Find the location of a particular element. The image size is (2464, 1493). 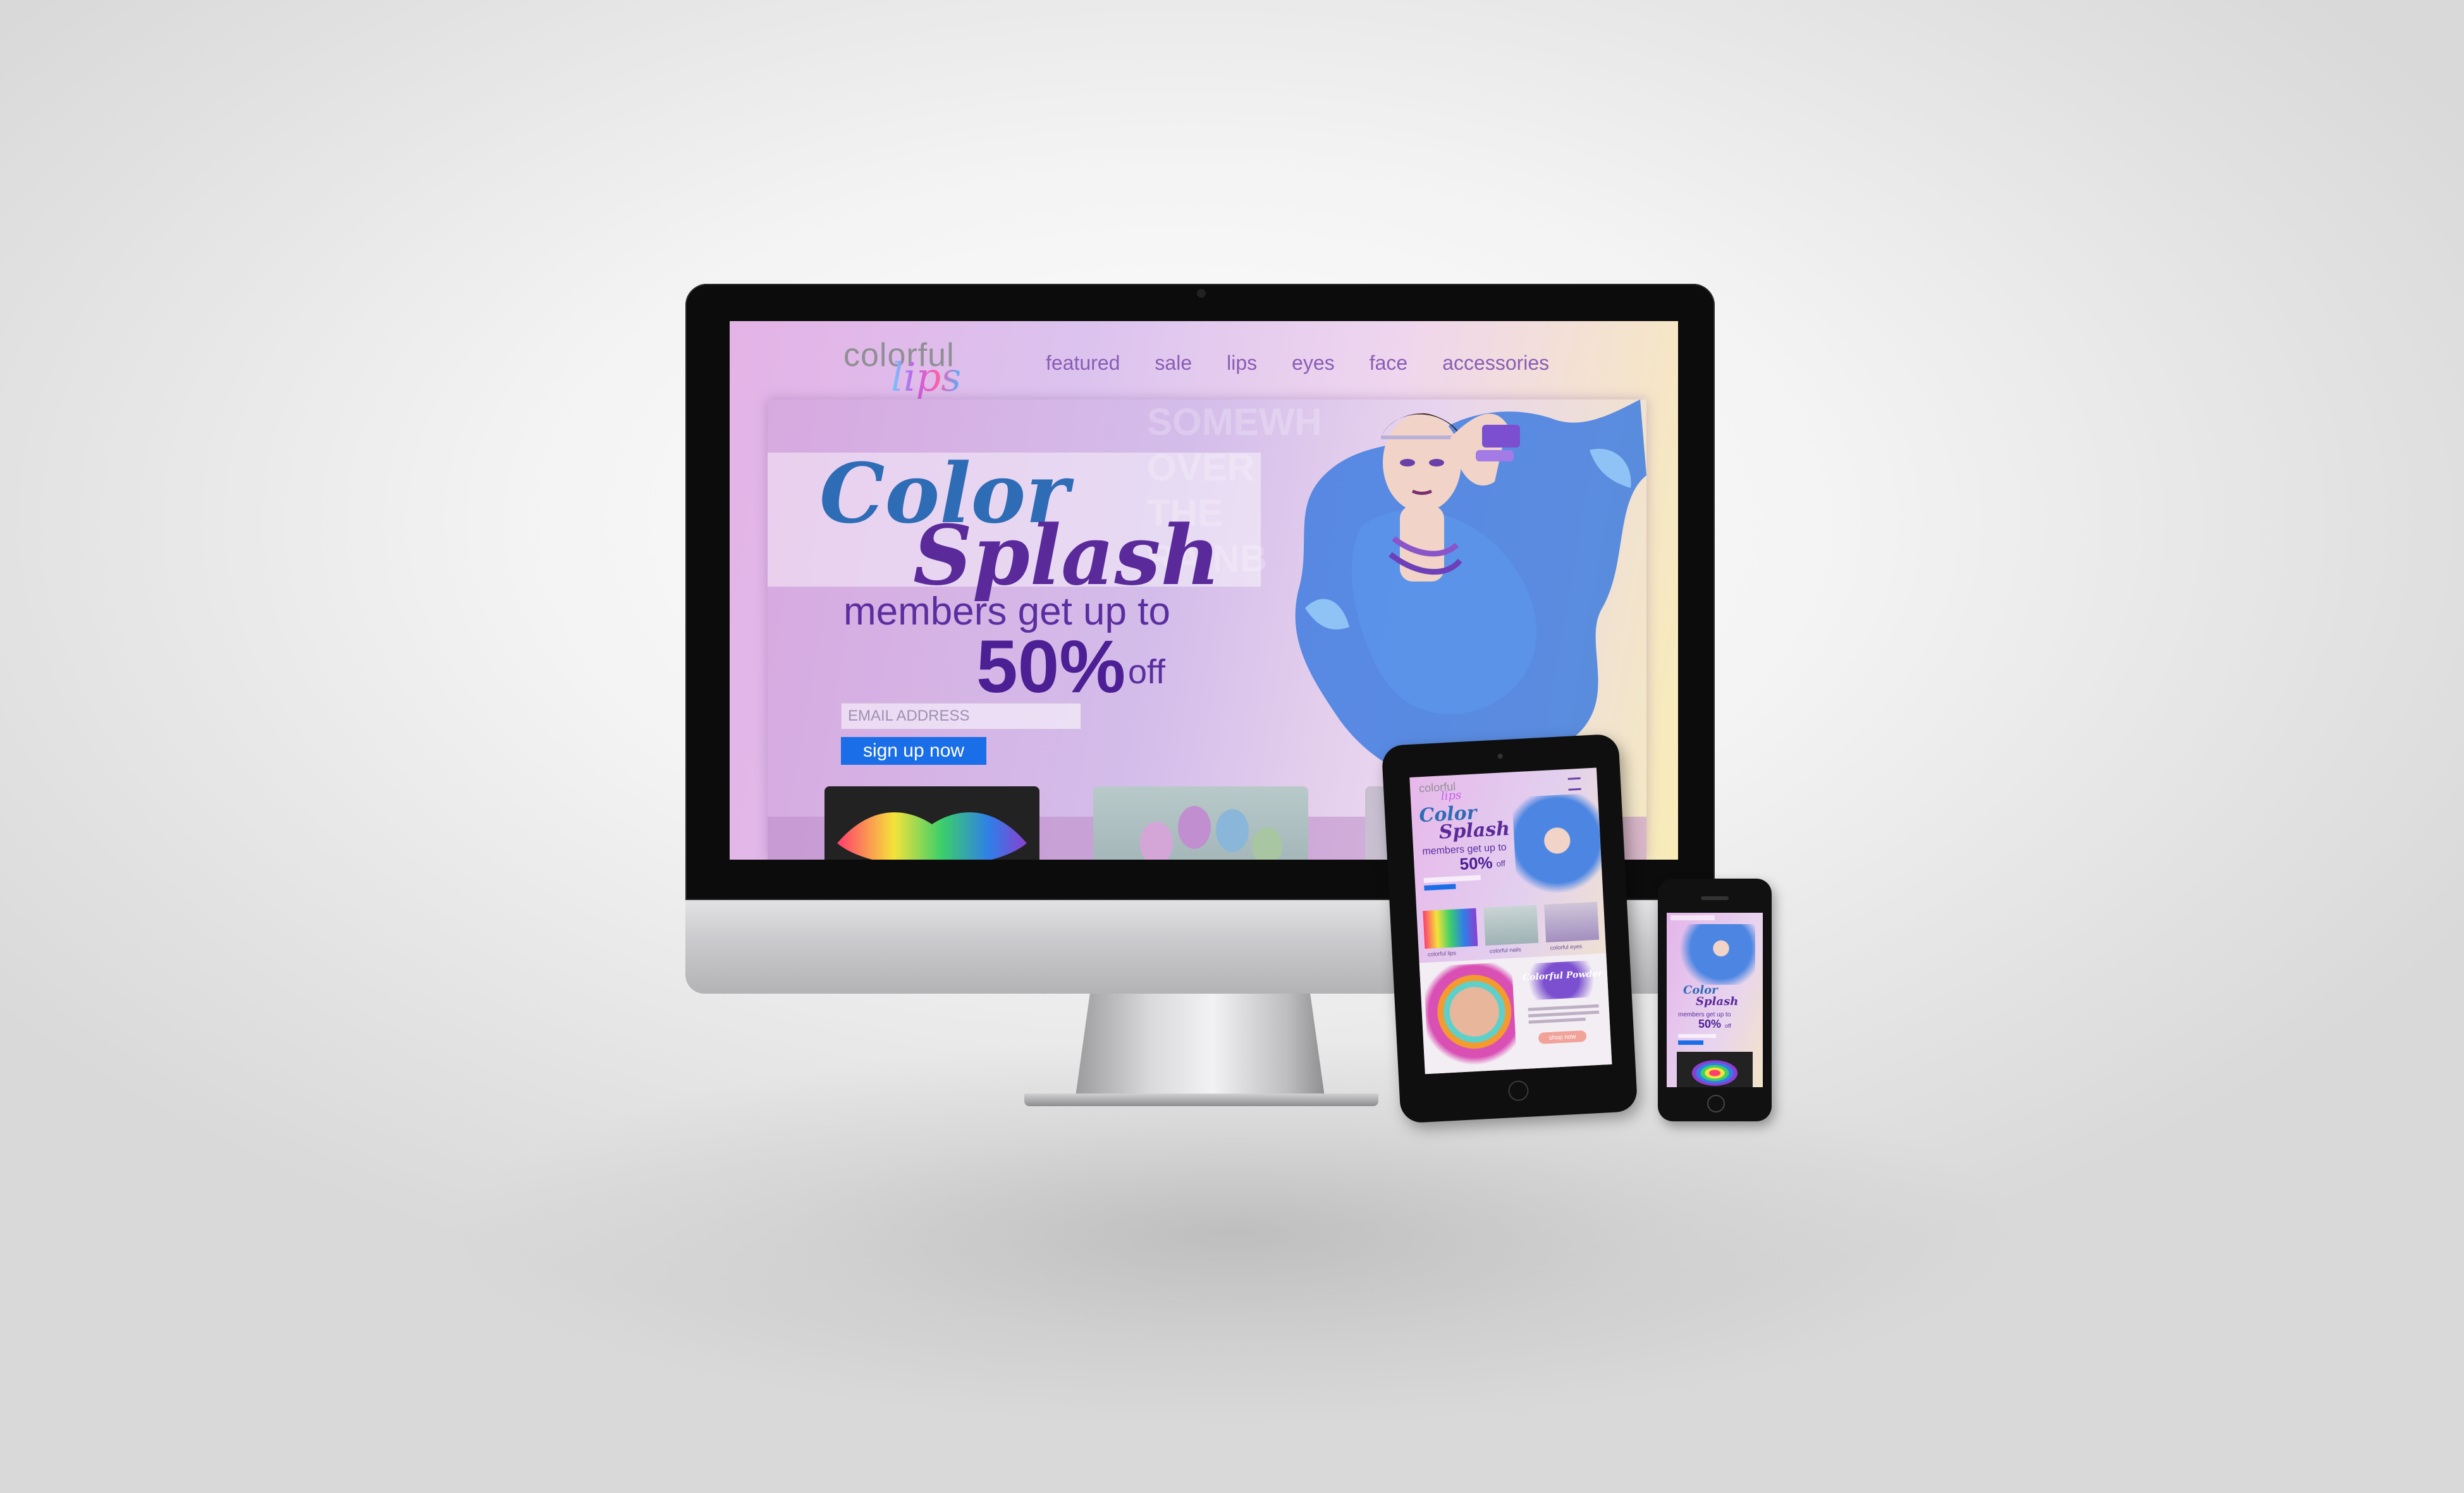

logo-bar is located at coordinates (1692, 917).